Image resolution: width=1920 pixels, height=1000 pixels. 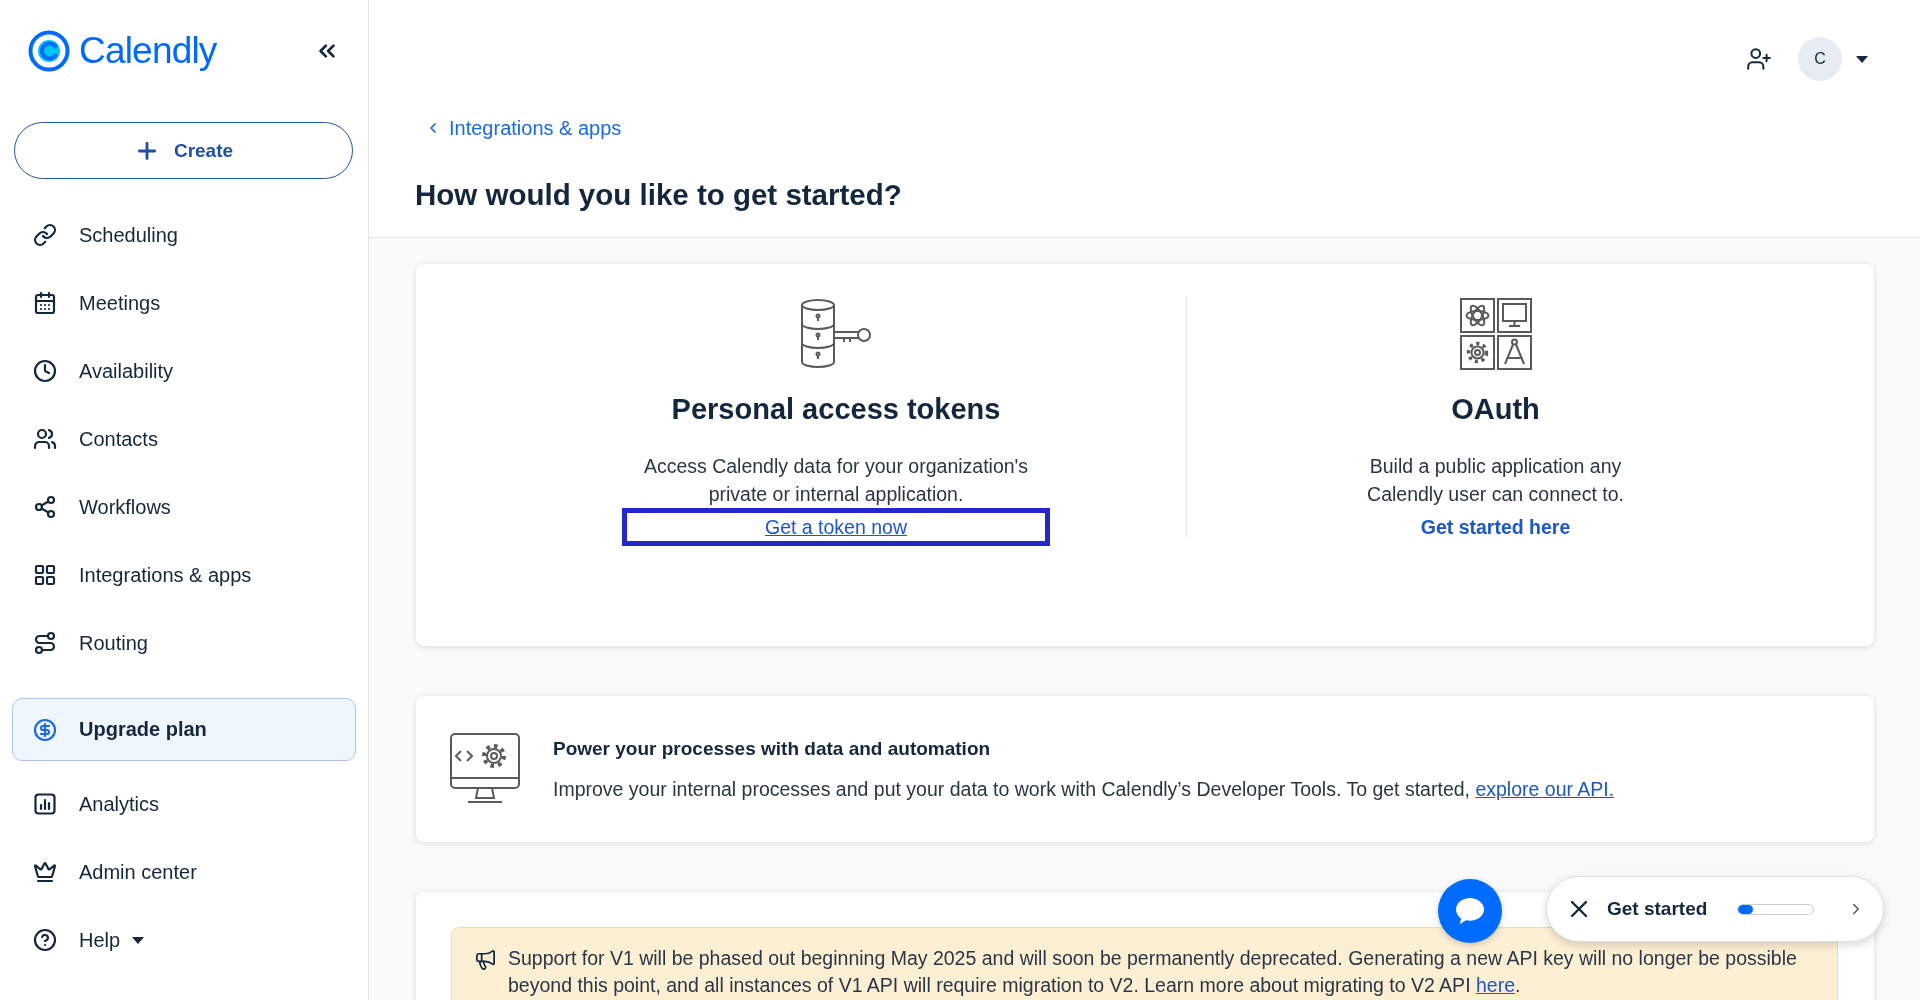 I want to click on nav-item: Contacts, so click(x=184, y=439).